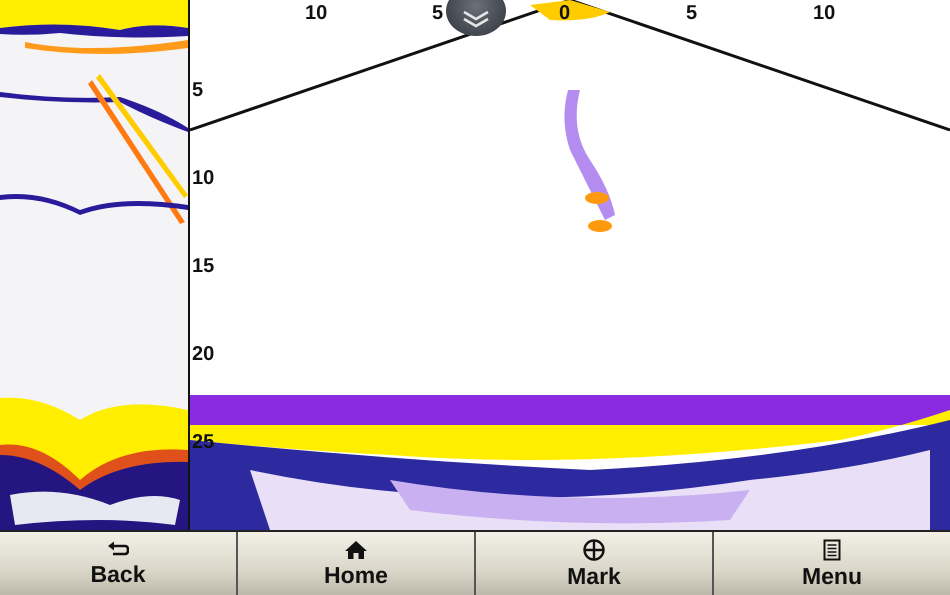  Describe the element at coordinates (832, 550) in the screenshot. I see `menu-icon` at that location.